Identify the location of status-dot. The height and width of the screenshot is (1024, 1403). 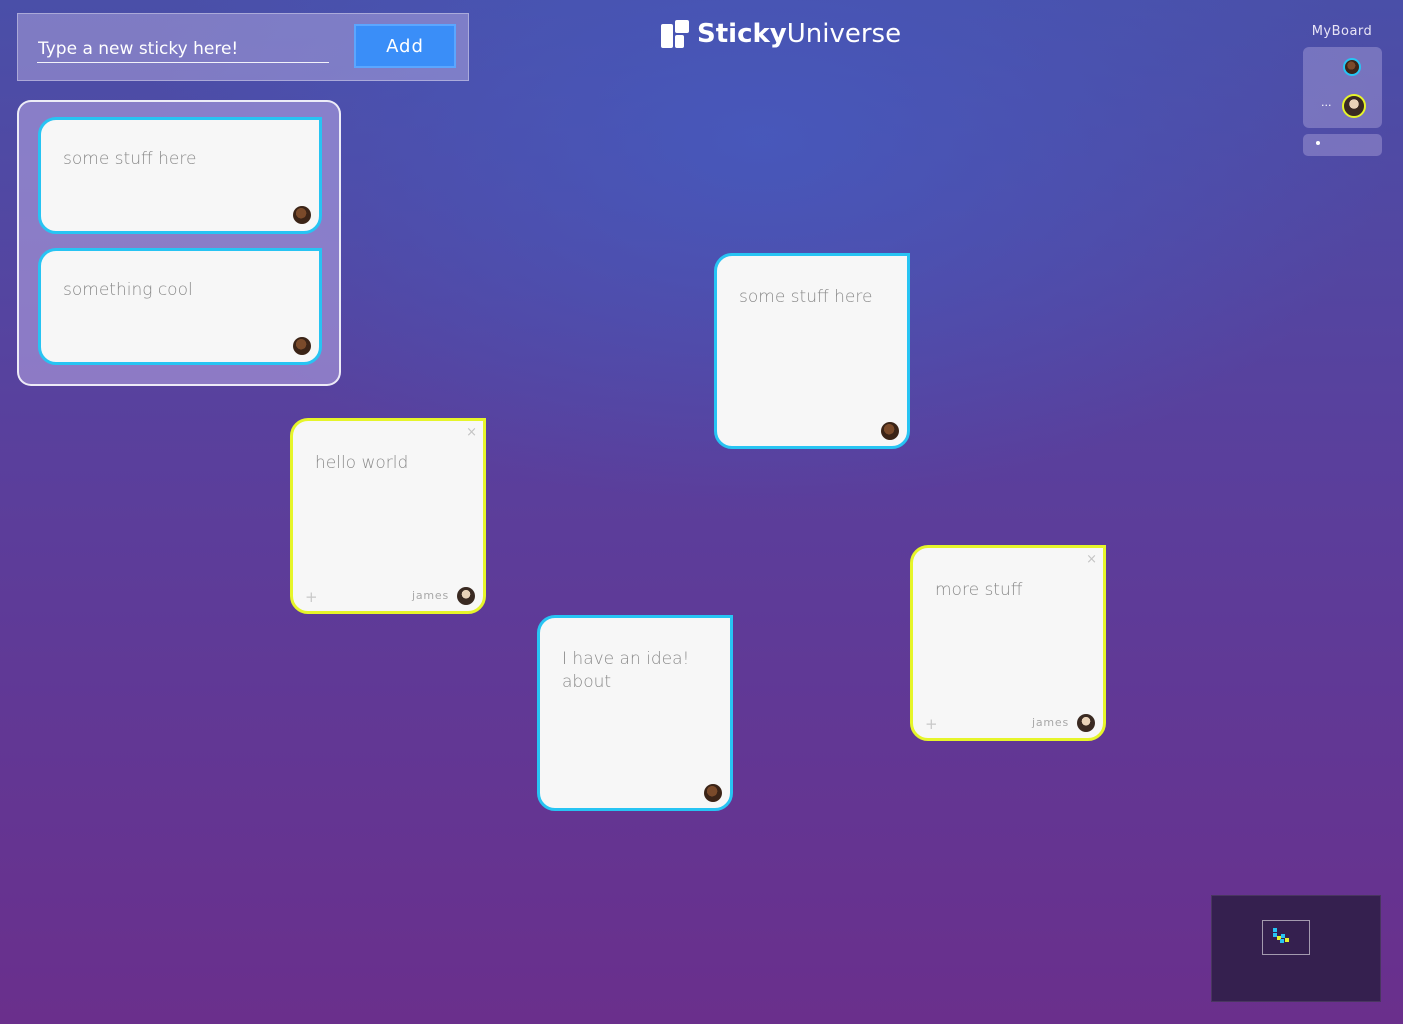
(1318, 143).